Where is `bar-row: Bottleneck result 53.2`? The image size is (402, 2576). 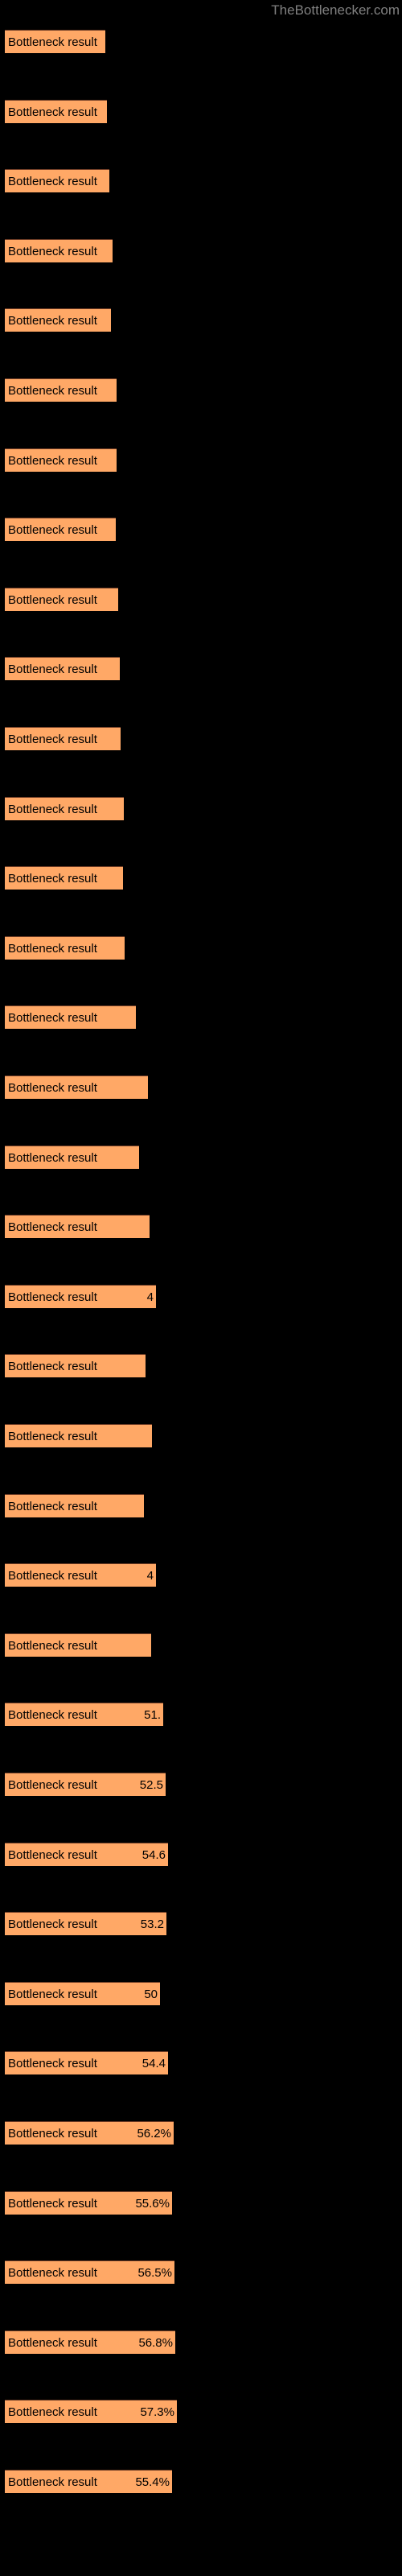
bar-row: Bottleneck result 53.2 is located at coordinates (201, 1924).